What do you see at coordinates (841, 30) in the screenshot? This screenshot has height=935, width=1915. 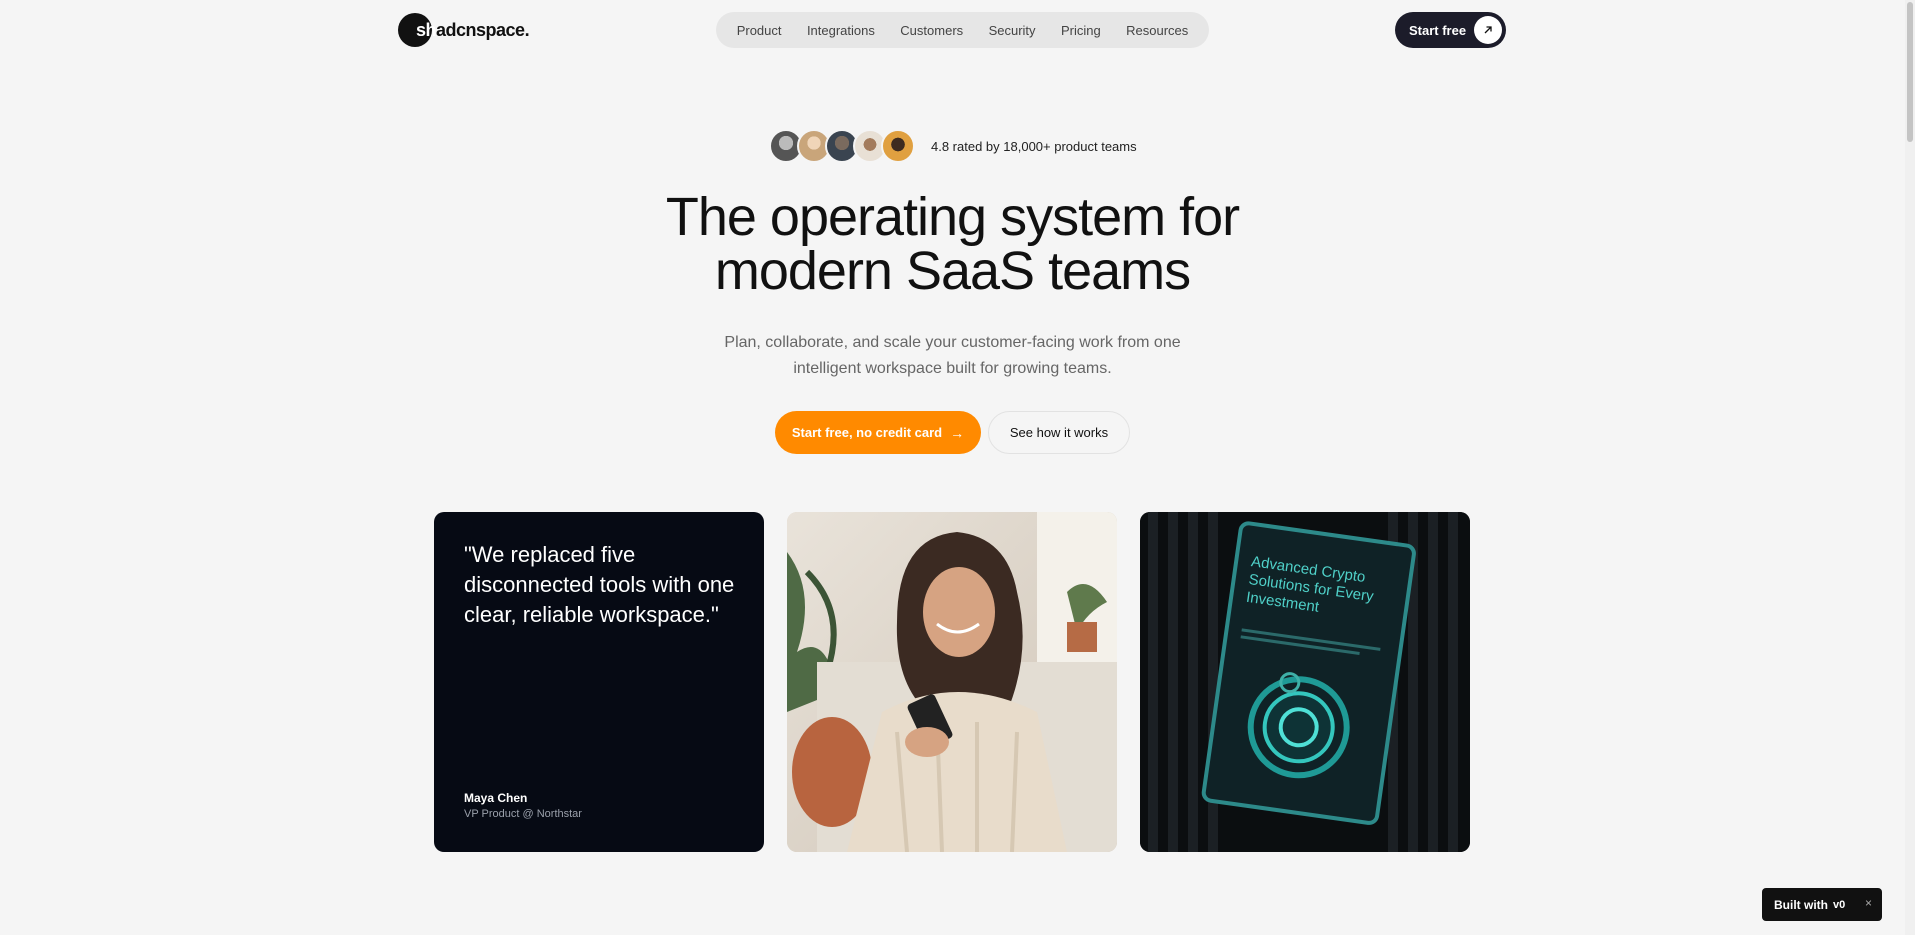 I see `nav-item-integrations: Integrations` at bounding box center [841, 30].